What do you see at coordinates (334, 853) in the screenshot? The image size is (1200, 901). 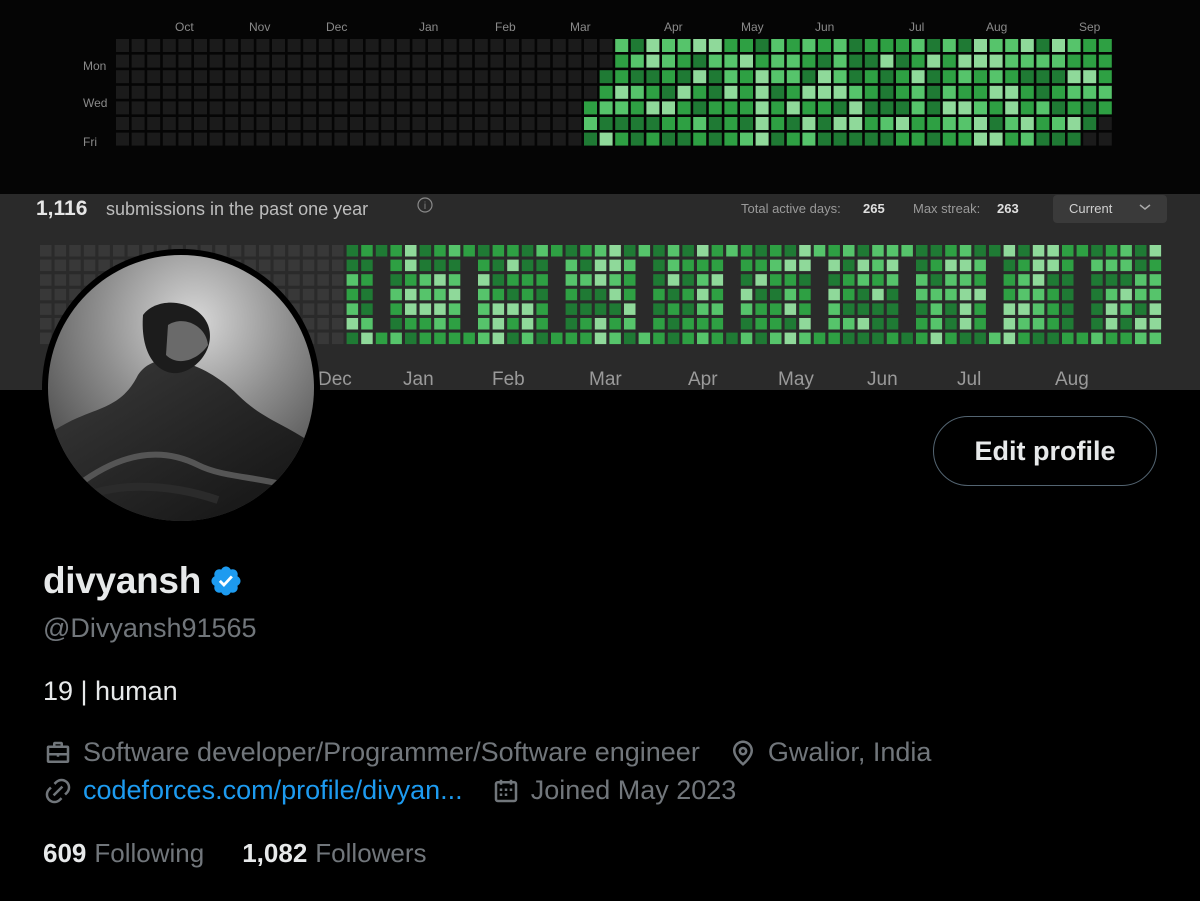 I see `followers-link: 1,082 Followers` at bounding box center [334, 853].